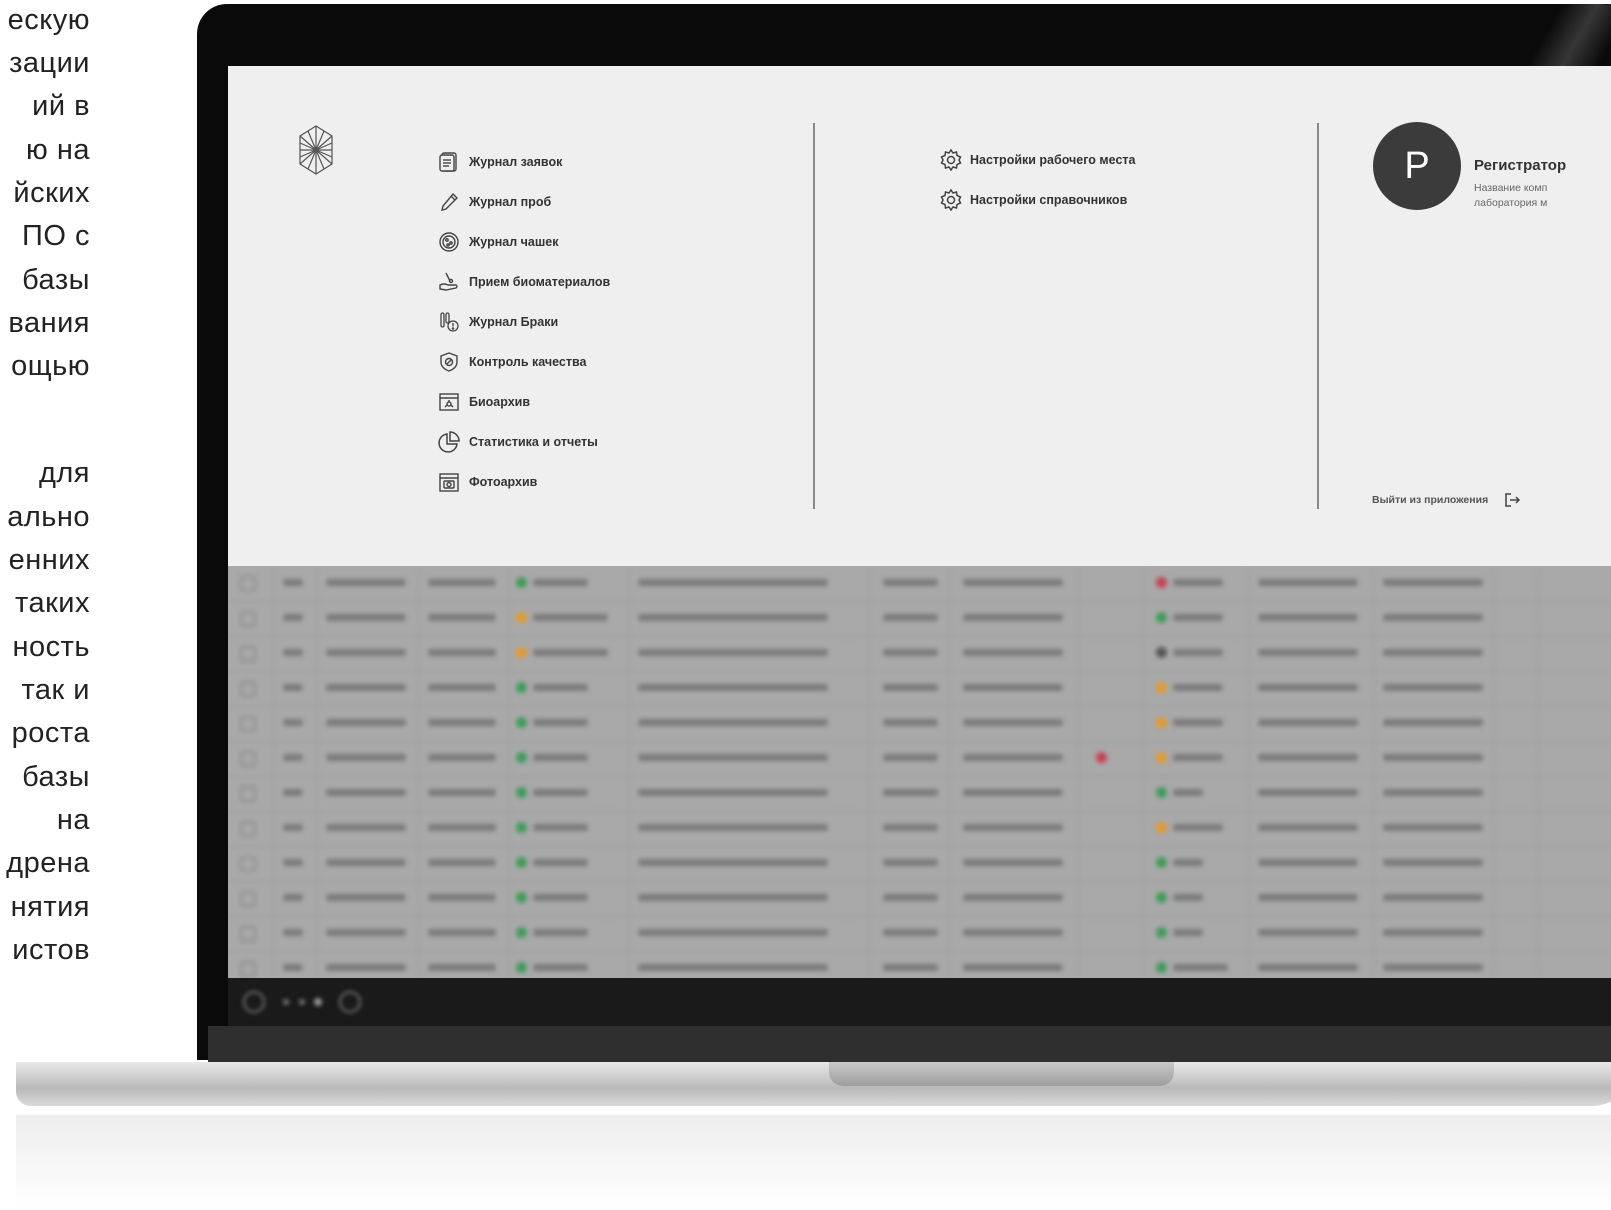  I want to click on user-org-line: Название комп, so click(1511, 188).